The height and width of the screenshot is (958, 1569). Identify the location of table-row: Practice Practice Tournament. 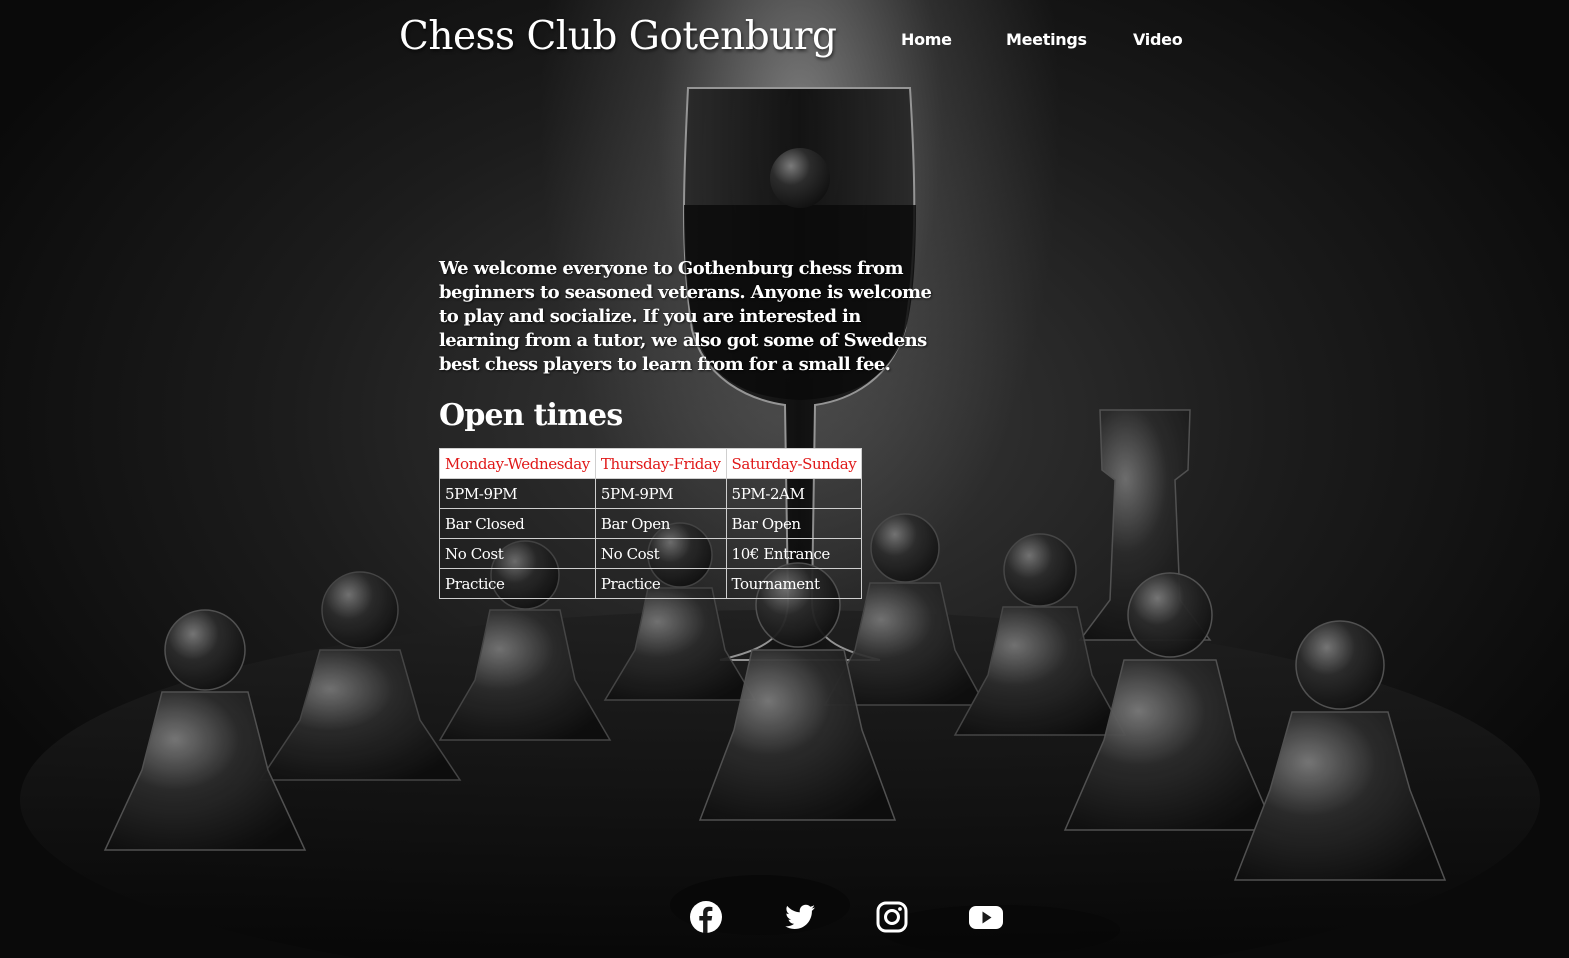
(651, 583).